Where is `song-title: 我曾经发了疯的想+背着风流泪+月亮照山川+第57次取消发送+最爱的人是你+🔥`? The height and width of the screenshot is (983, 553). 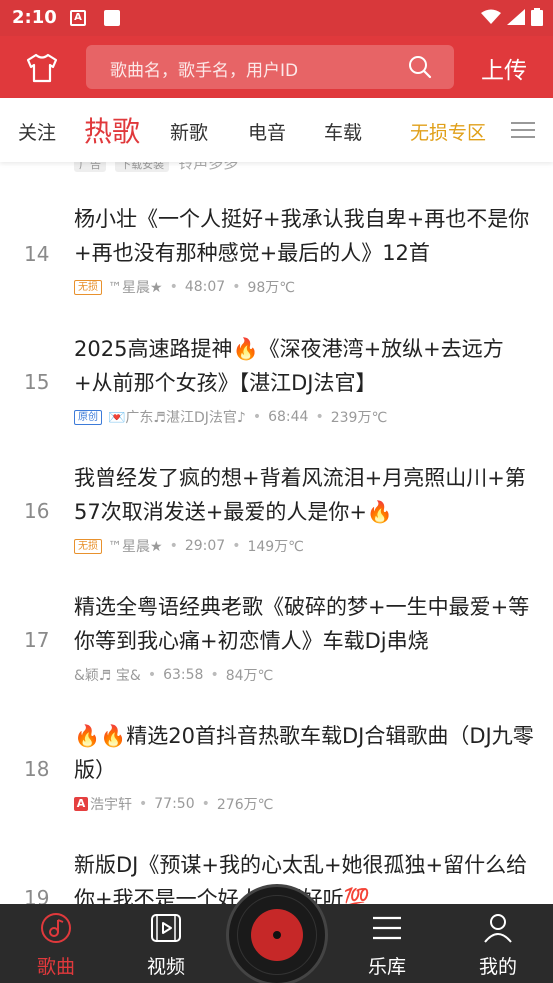 song-title: 我曾经发了疯的想+背着风流泪+月亮照山川+第57次取消发送+最爱的人是你+🔥 is located at coordinates (300, 495).